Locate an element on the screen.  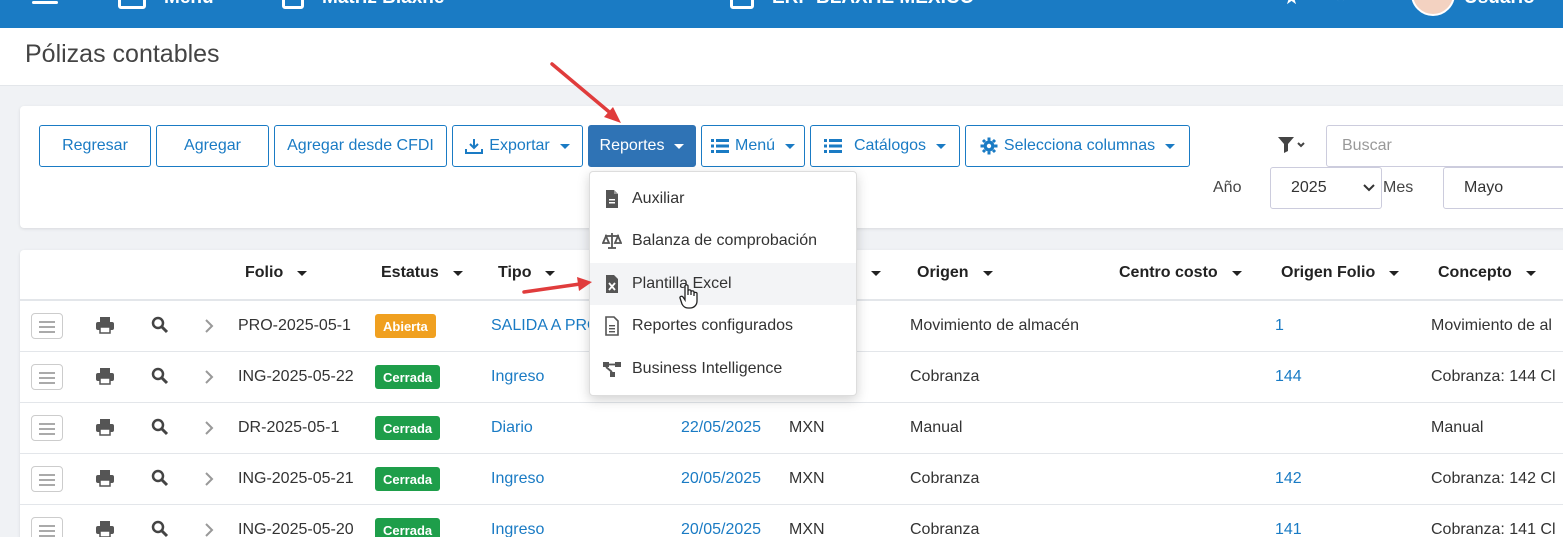
avatar is located at coordinates (1433, 8).